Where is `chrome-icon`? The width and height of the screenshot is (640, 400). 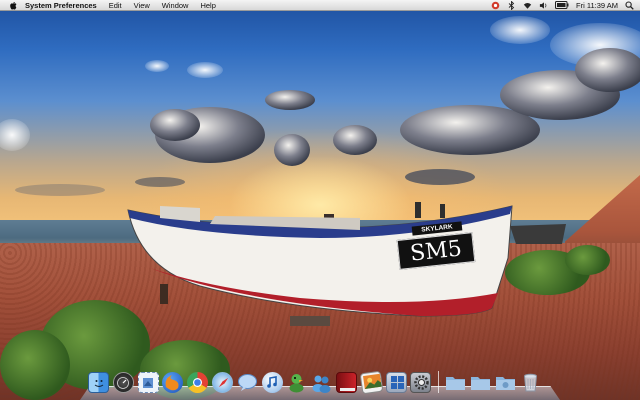 chrome-icon is located at coordinates (198, 382).